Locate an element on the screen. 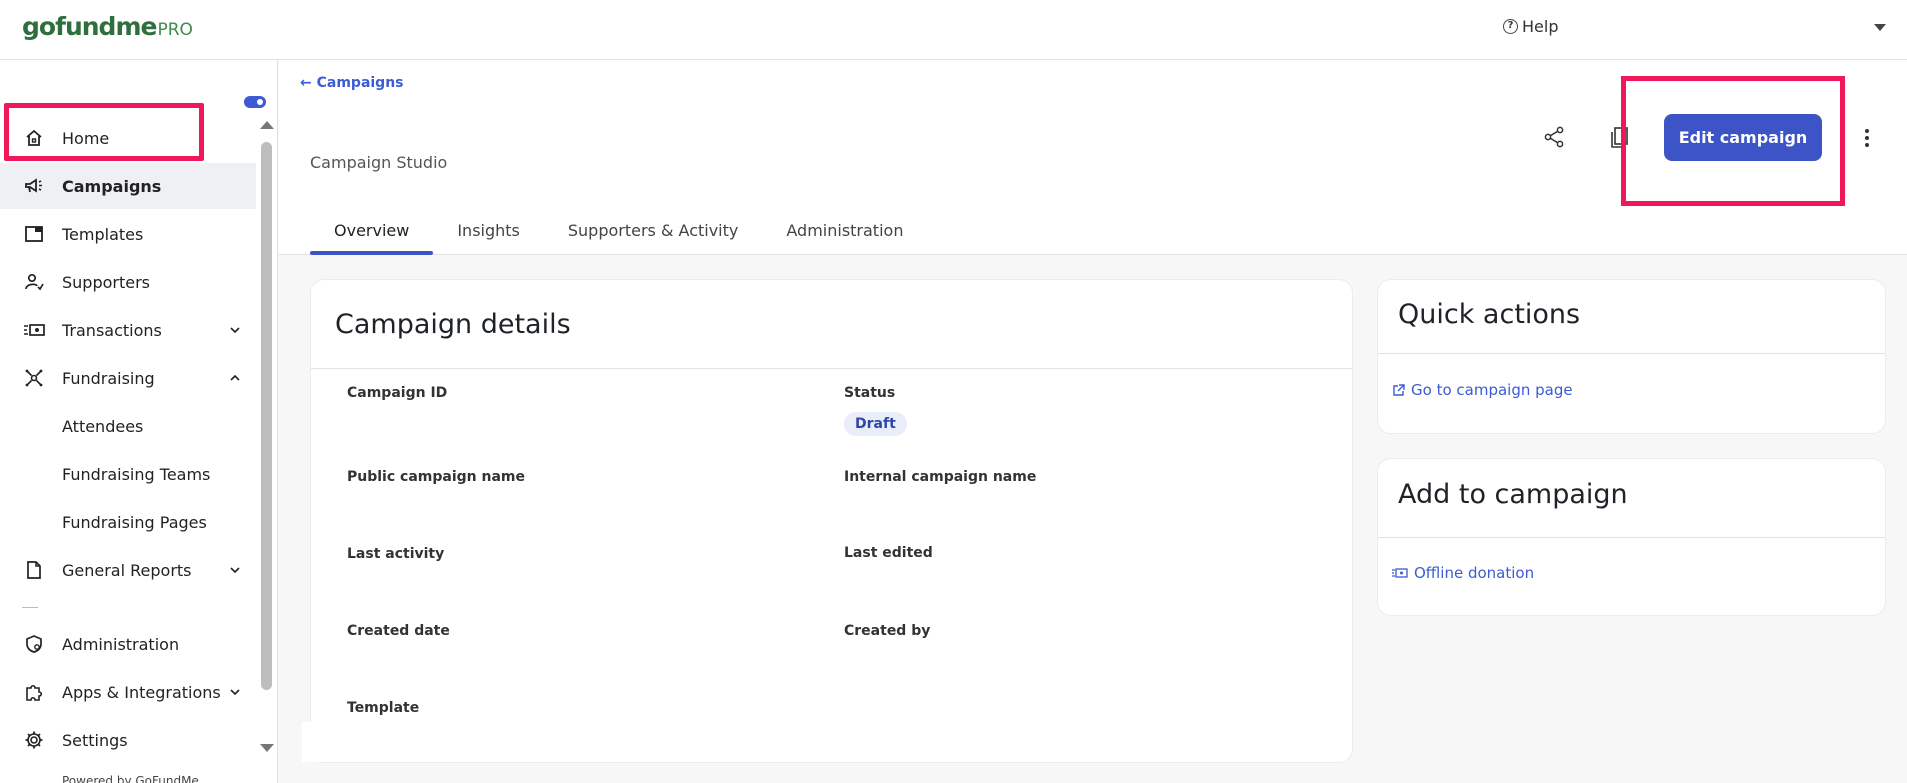 This screenshot has width=1907, height=783. powered-by-text: Powered by GoFundMe is located at coordinates (130, 778).